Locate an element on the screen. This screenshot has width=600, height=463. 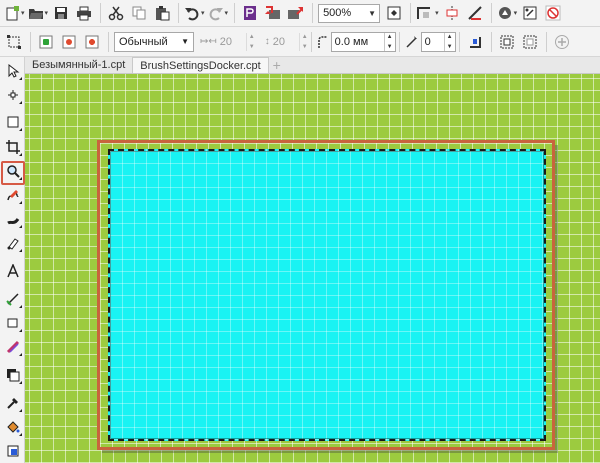
freehand-icon is located at coordinates (13, 195).